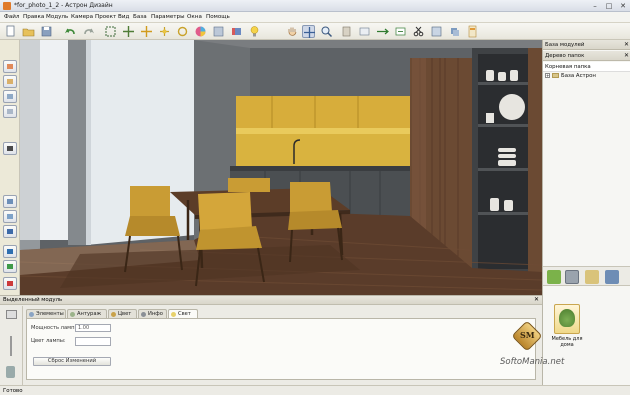 The image size is (630, 395). Describe the element at coordinates (10, 216) in the screenshot. I see `group-tool-icon` at that location.